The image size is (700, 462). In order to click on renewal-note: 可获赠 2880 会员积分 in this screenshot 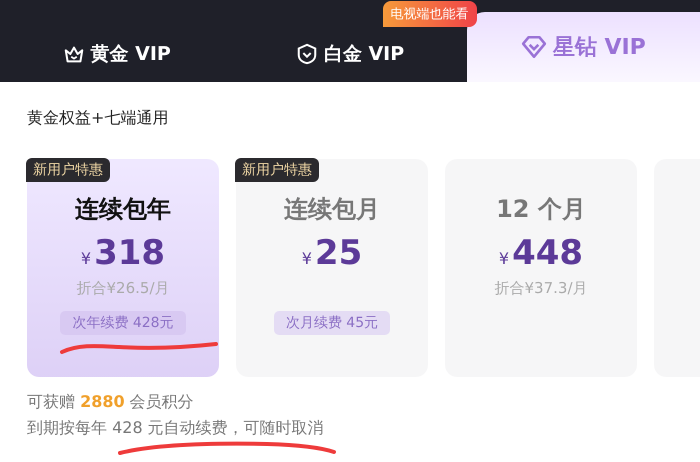, I will do `click(111, 402)`.